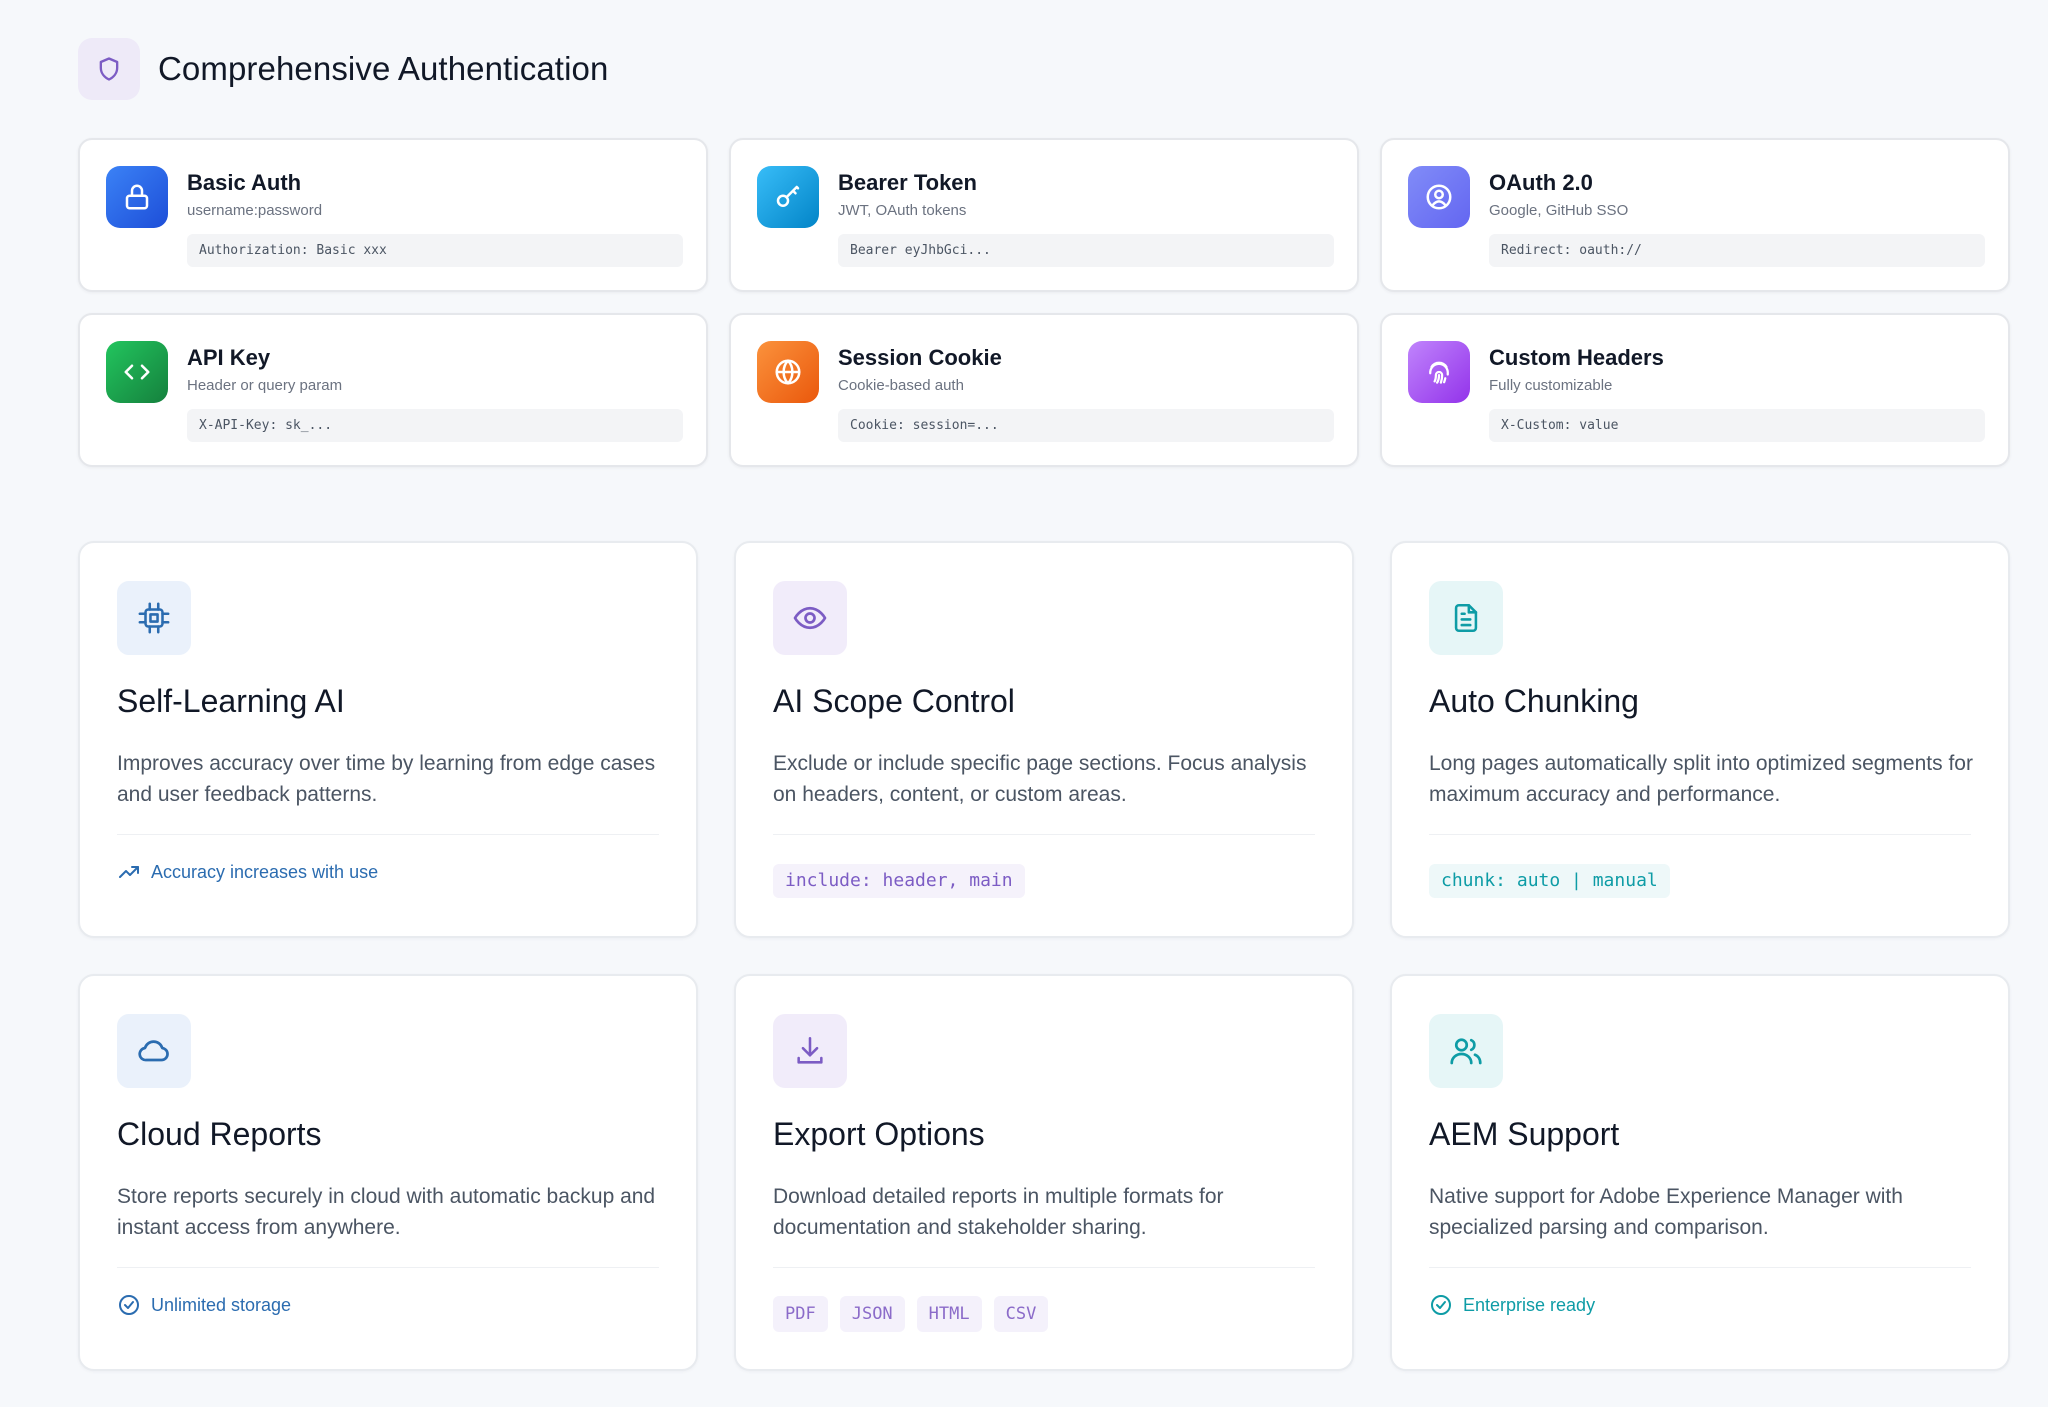 The height and width of the screenshot is (1407, 2048). I want to click on globe-icon, so click(788, 372).